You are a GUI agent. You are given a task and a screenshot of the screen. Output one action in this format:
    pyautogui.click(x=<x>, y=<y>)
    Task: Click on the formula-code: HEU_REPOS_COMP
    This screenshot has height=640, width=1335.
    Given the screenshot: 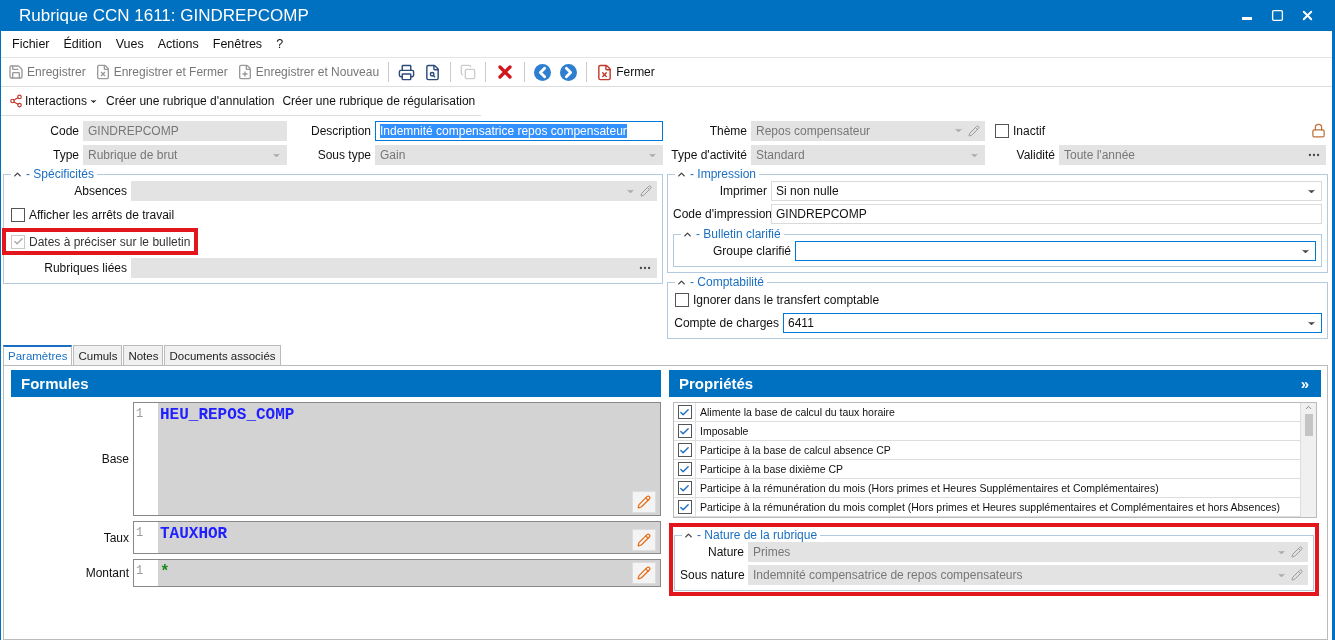 What is the action you would take?
    pyautogui.click(x=227, y=415)
    